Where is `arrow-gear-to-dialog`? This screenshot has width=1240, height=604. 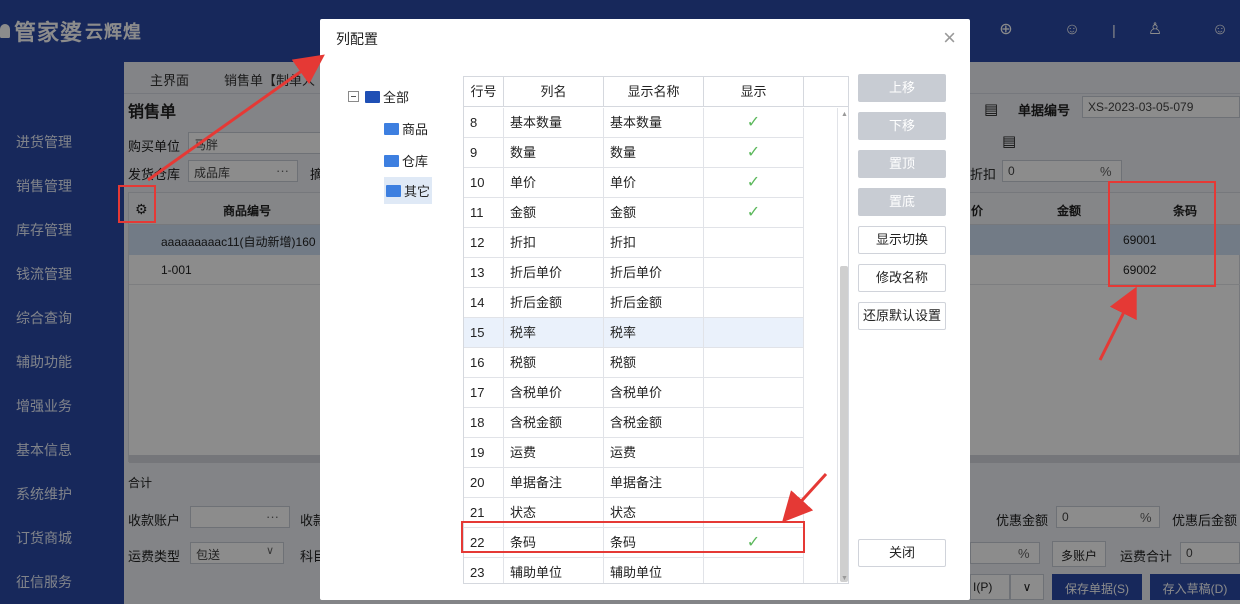
arrow-gear-to-dialog is located at coordinates (236, 118).